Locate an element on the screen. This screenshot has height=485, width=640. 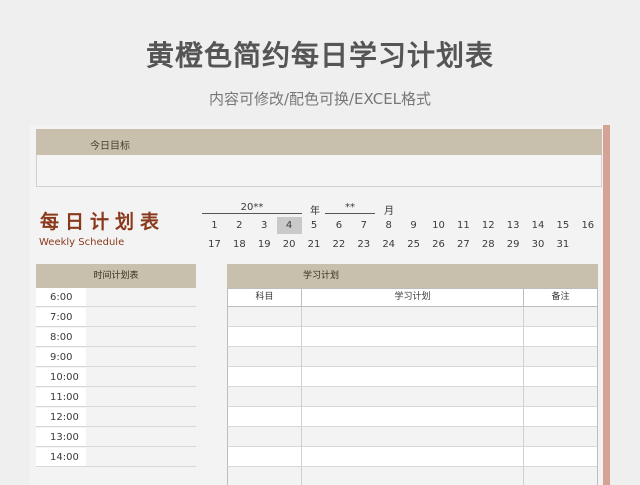
day-cell: 28 is located at coordinates (488, 244).